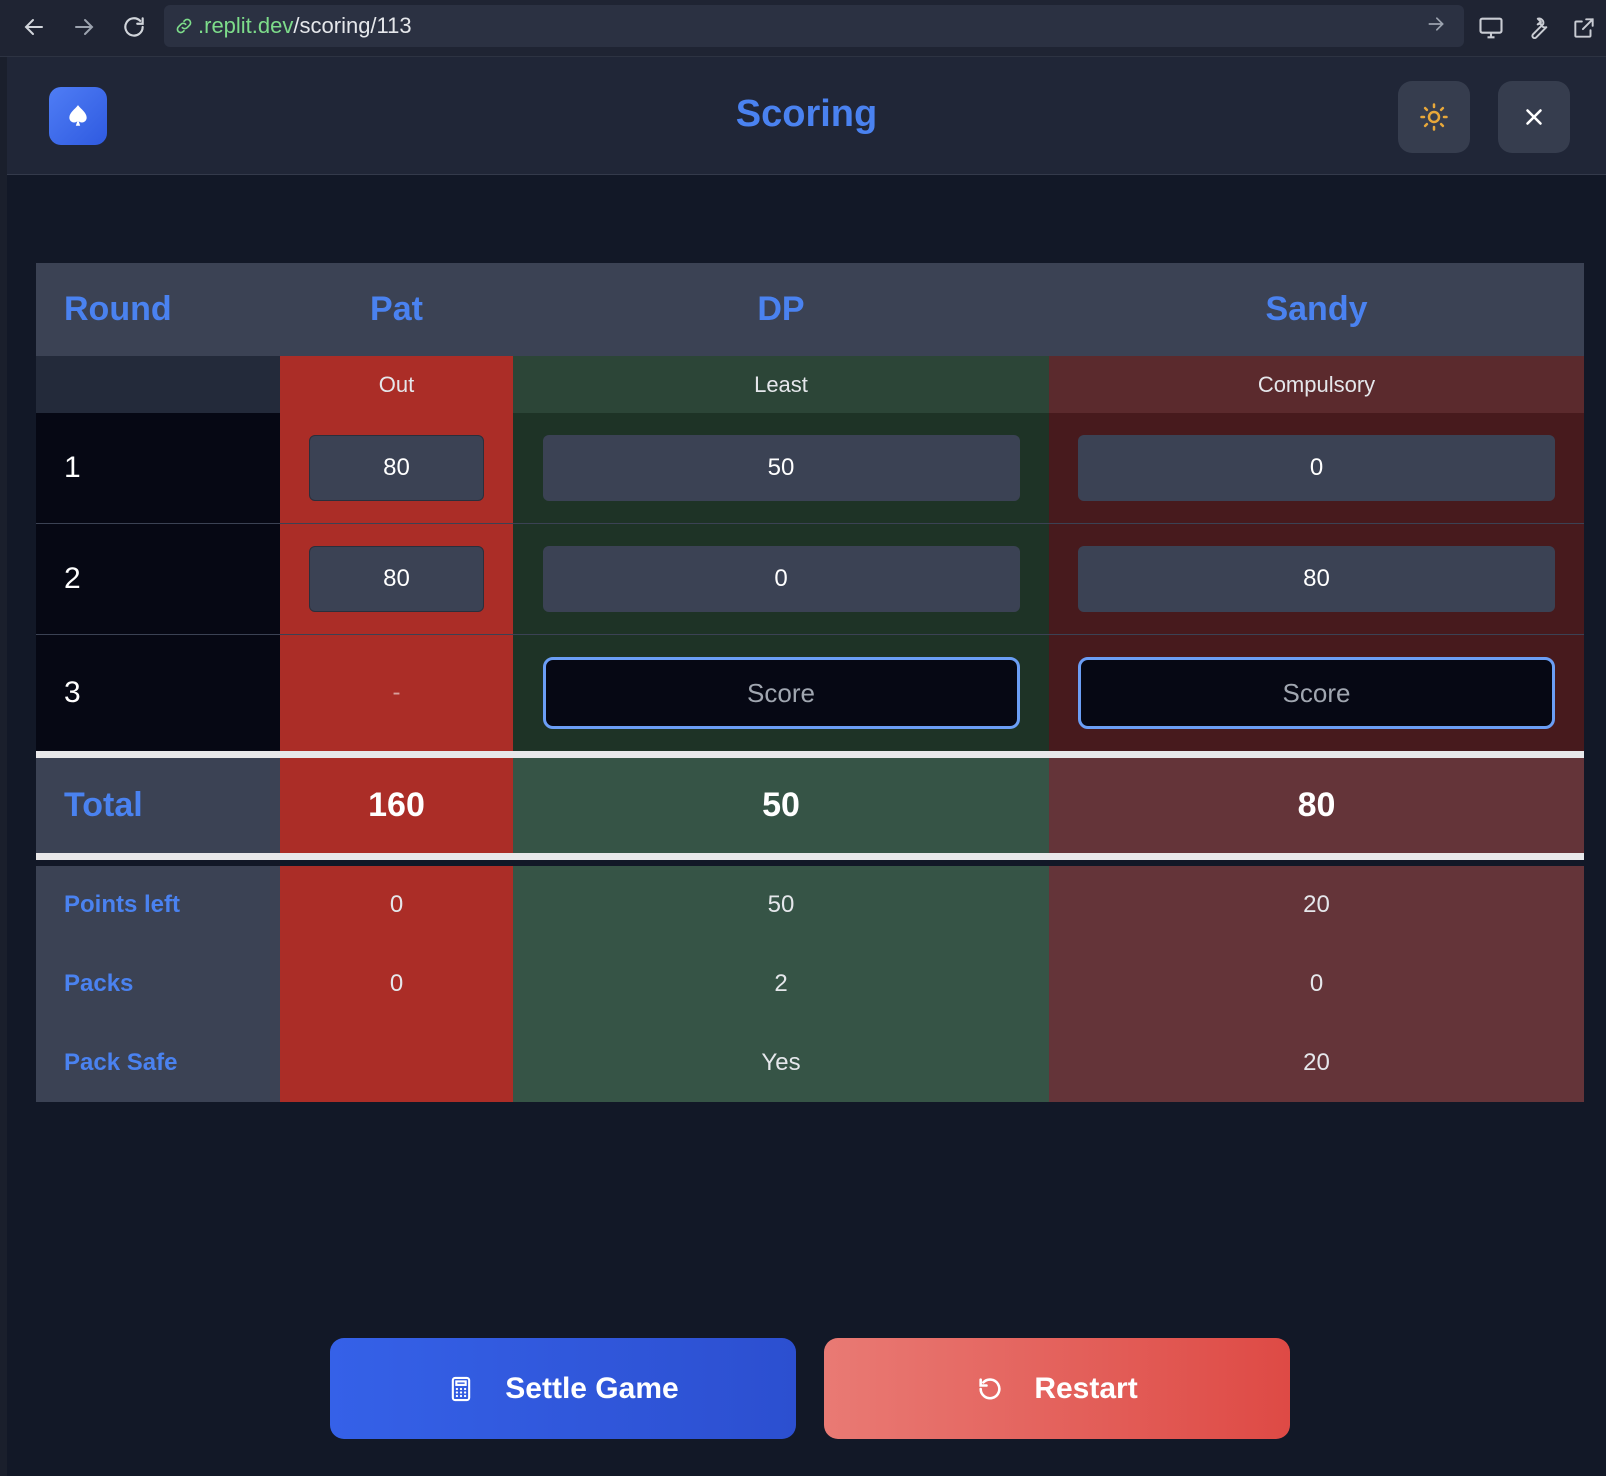  Describe the element at coordinates (810, 309) in the screenshot. I see `table-header-row: Round Pat DP Sandy` at that location.